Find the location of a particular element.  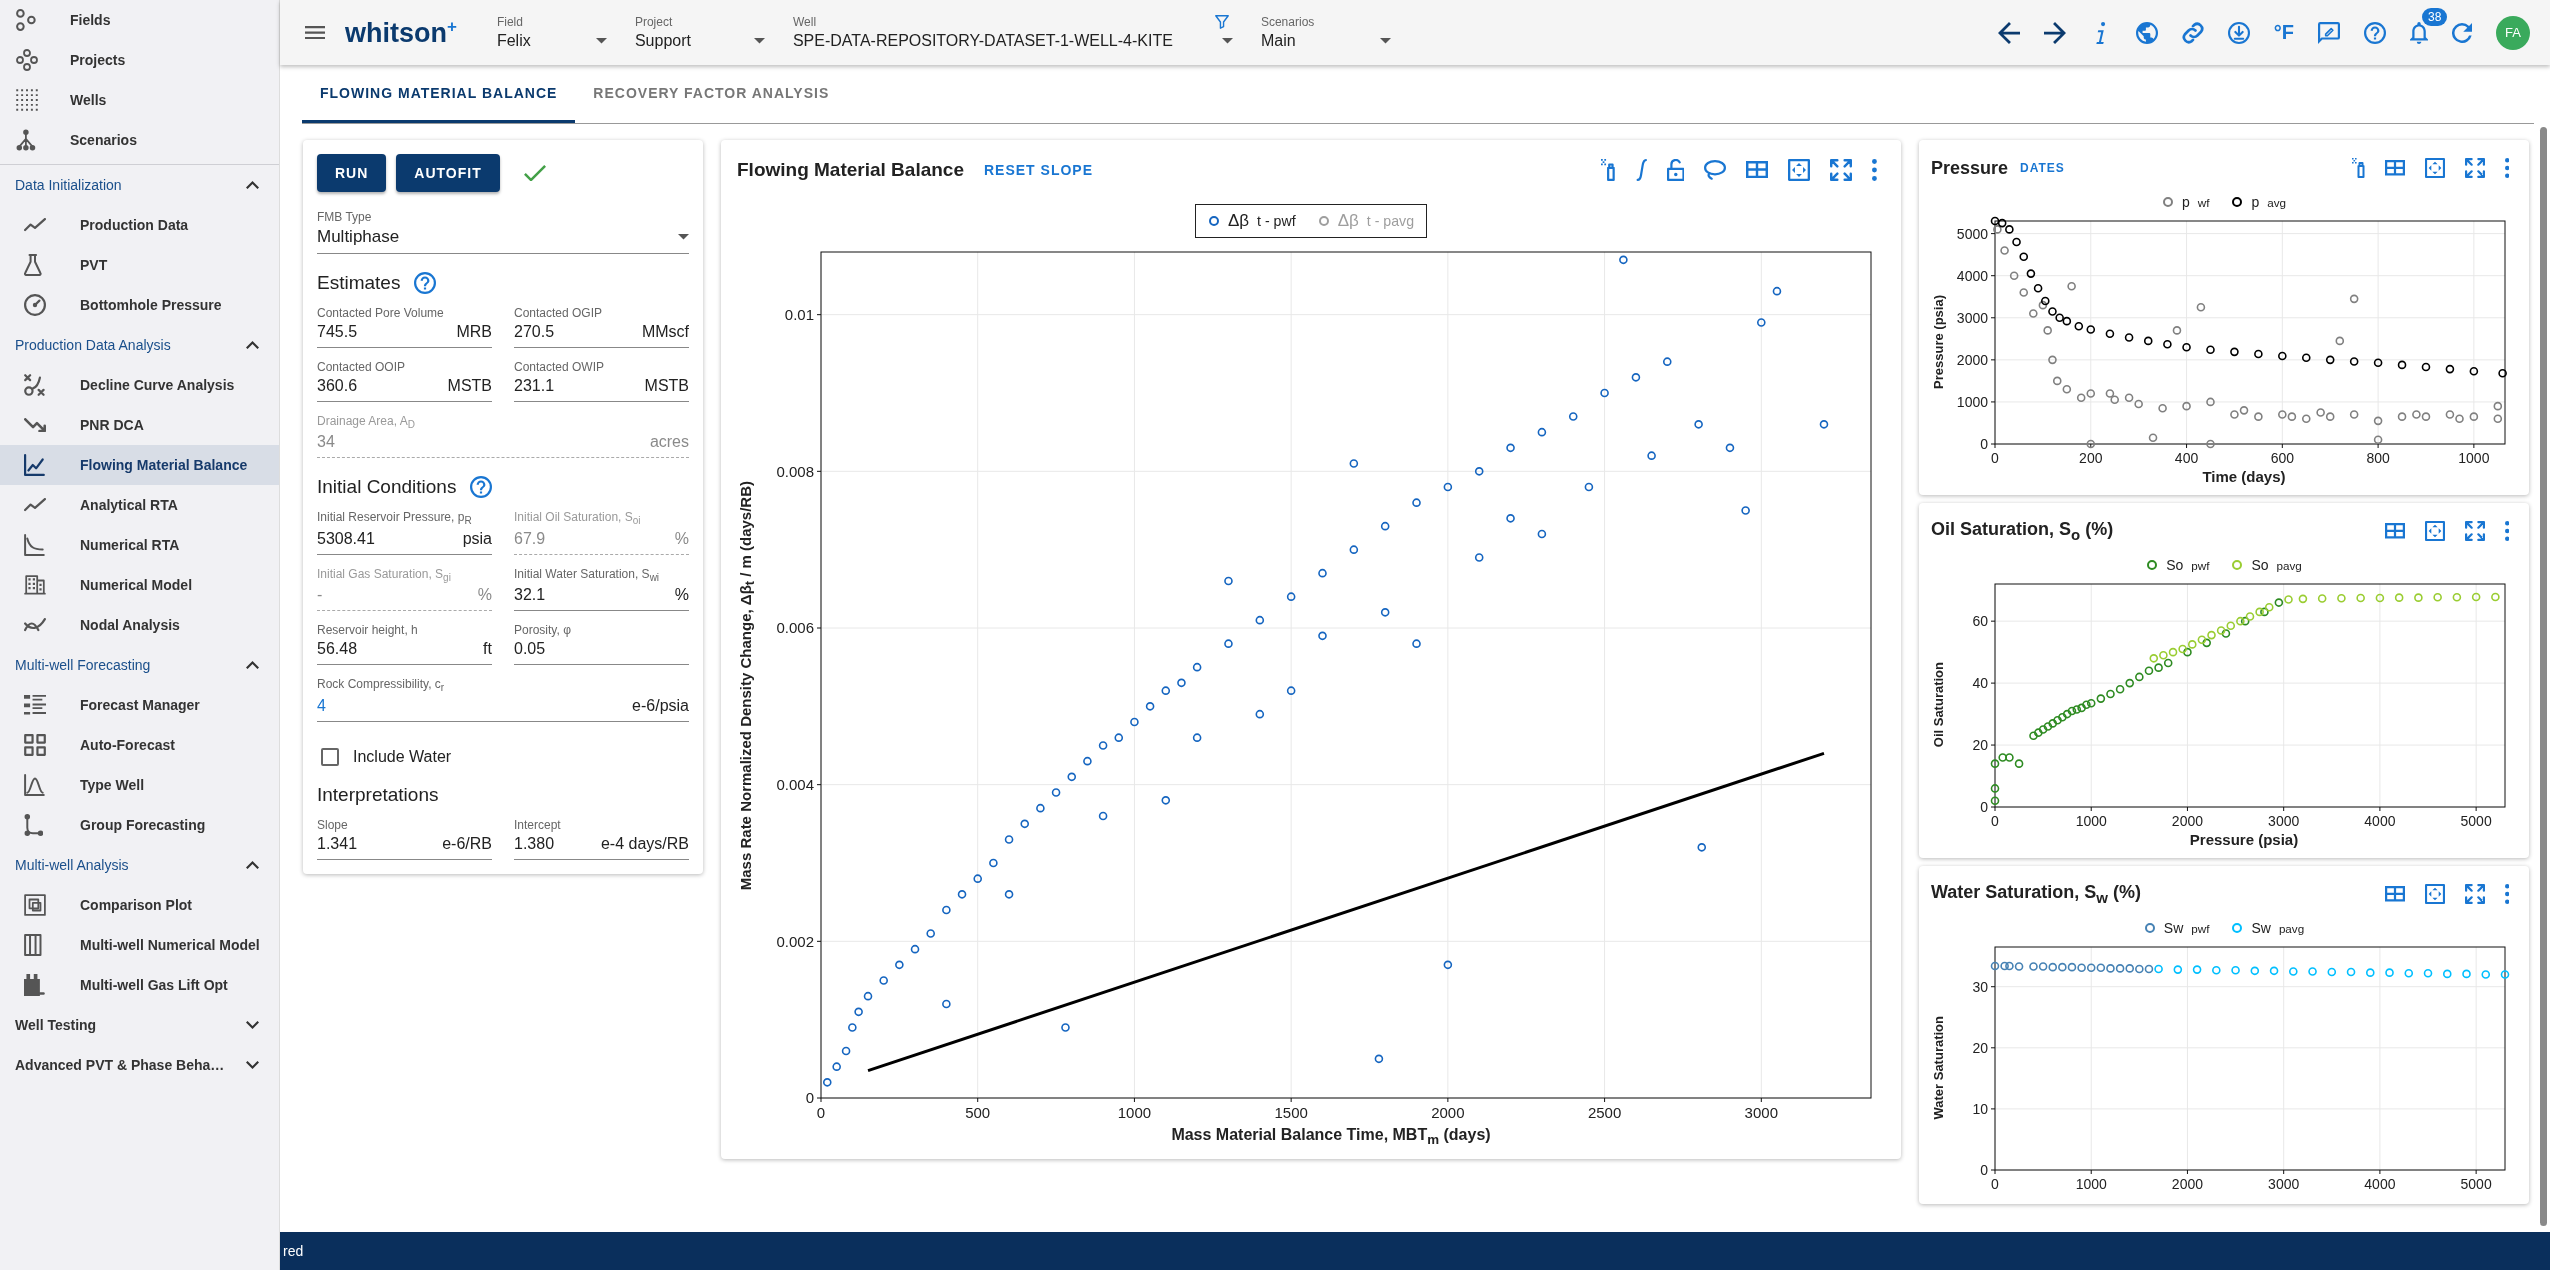

axis-tick-label: 30 is located at coordinates (1980, 986).